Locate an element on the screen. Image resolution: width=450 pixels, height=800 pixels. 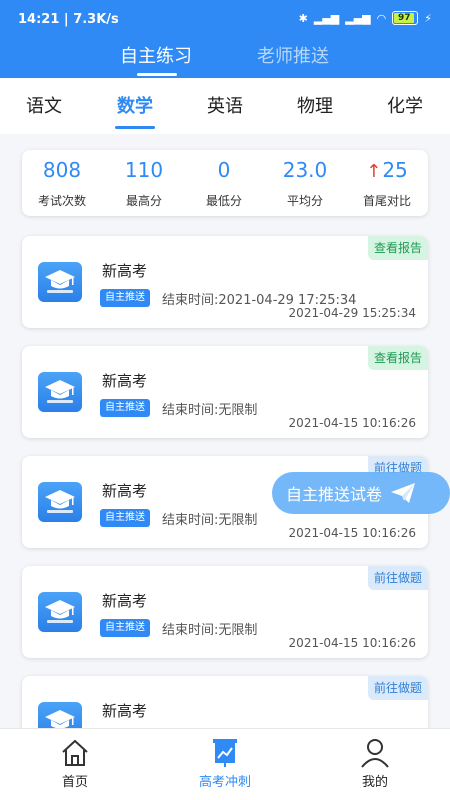
chart-board-icon is located at coordinates (225, 754).